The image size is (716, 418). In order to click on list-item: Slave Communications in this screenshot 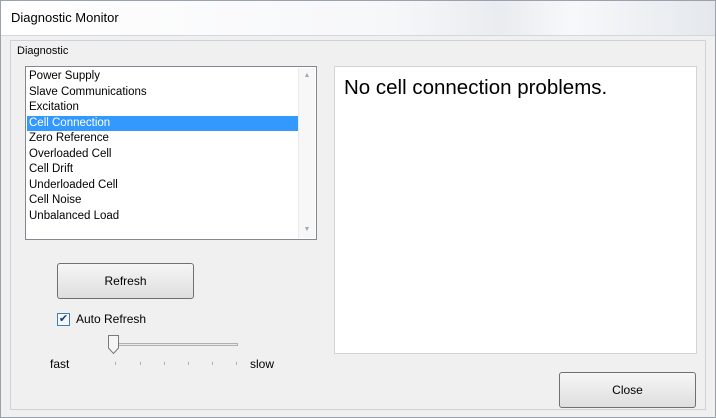, I will do `click(162, 93)`.